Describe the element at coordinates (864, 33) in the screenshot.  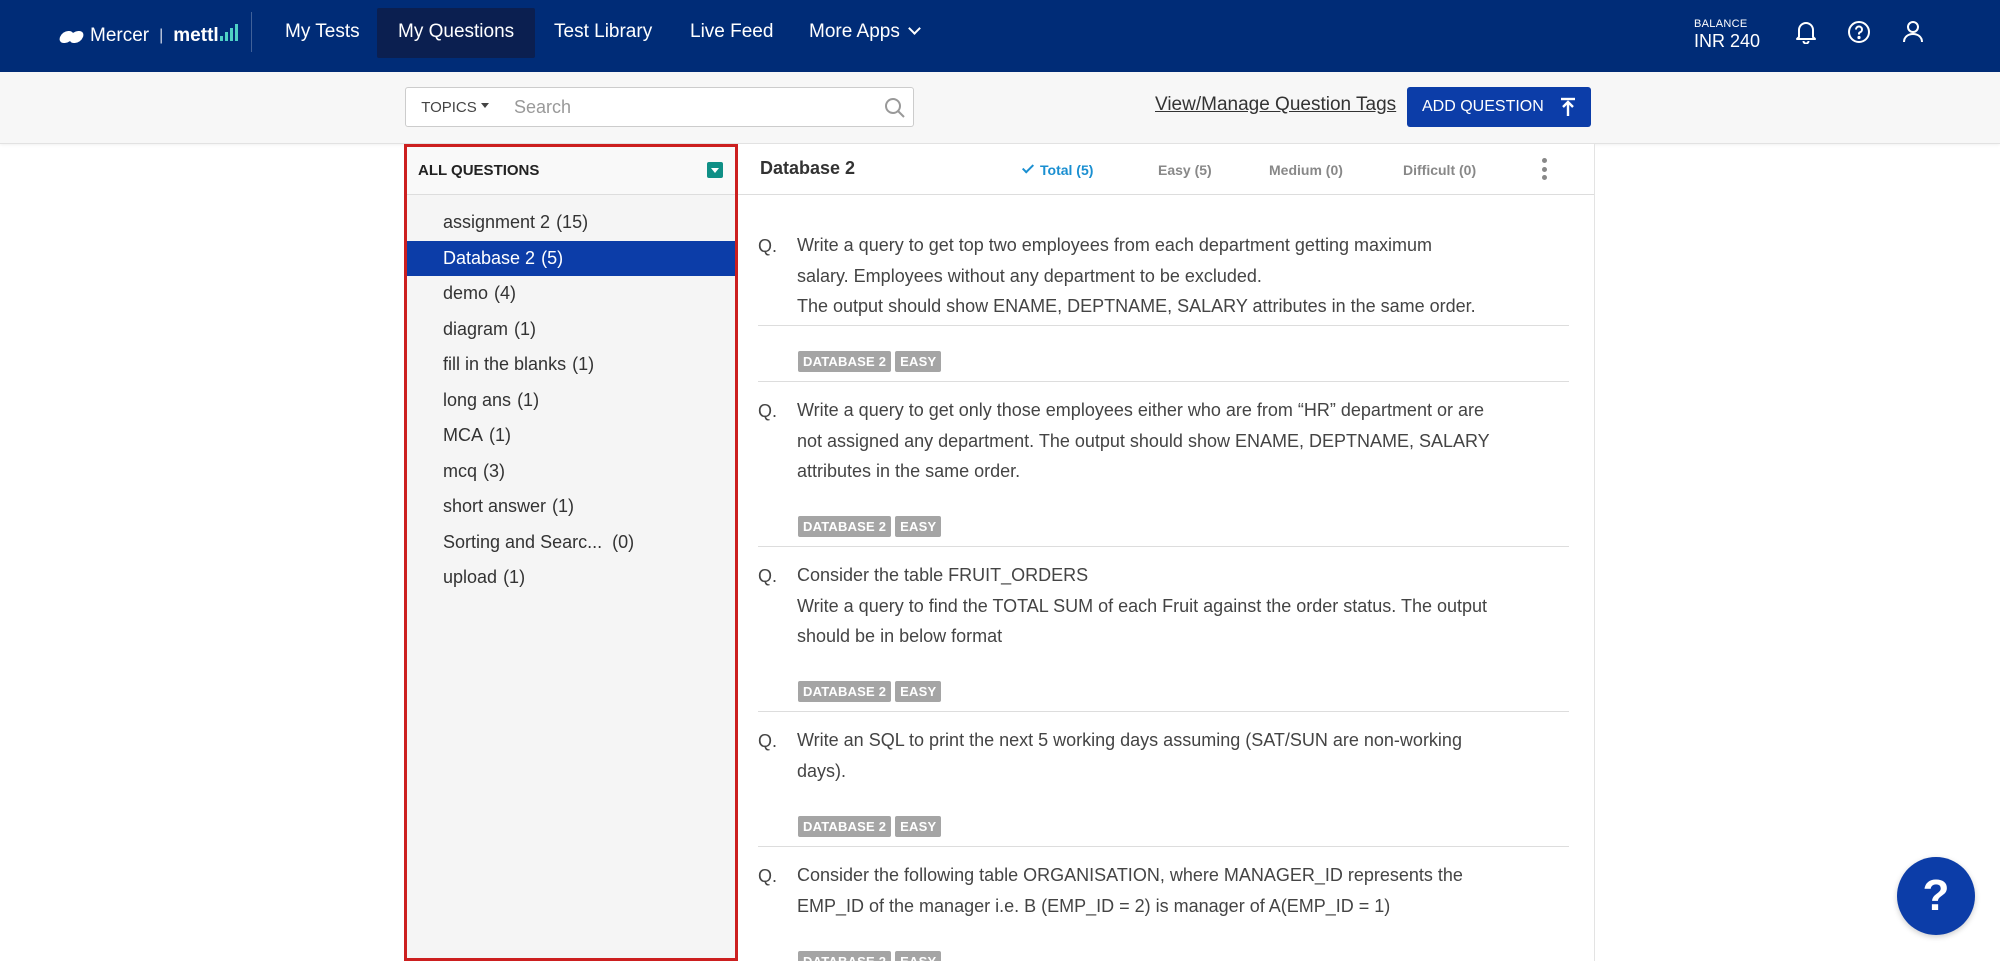
I see `nav-more-apps: More Apps` at that location.